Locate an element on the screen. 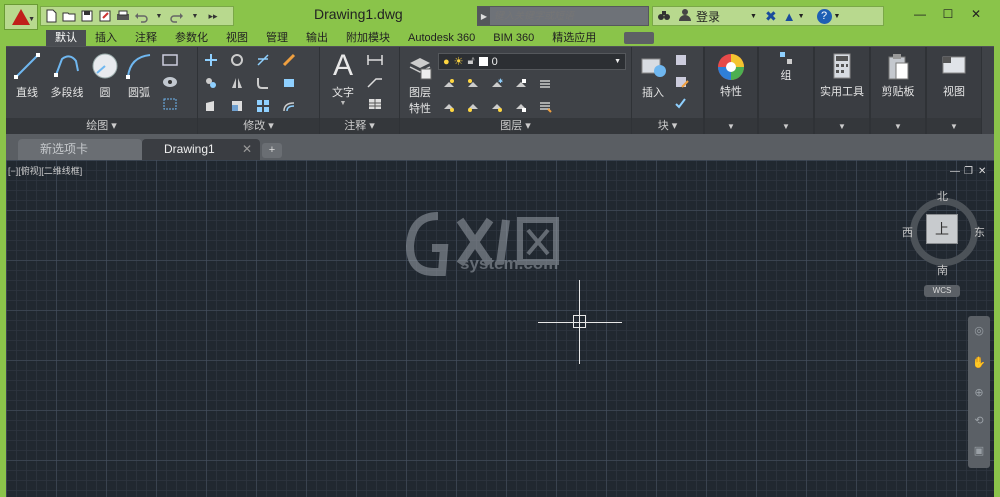 The image size is (1000, 497). layer-thaw-icon is located at coordinates (497, 106).